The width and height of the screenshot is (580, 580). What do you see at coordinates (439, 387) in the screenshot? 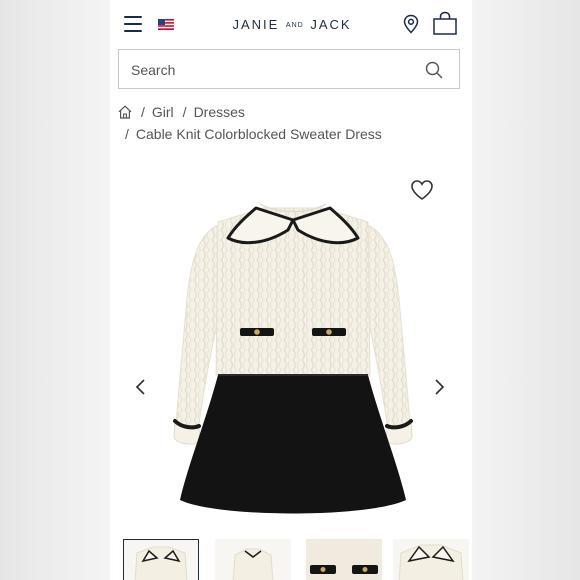
I see `chevron-right-icon` at bounding box center [439, 387].